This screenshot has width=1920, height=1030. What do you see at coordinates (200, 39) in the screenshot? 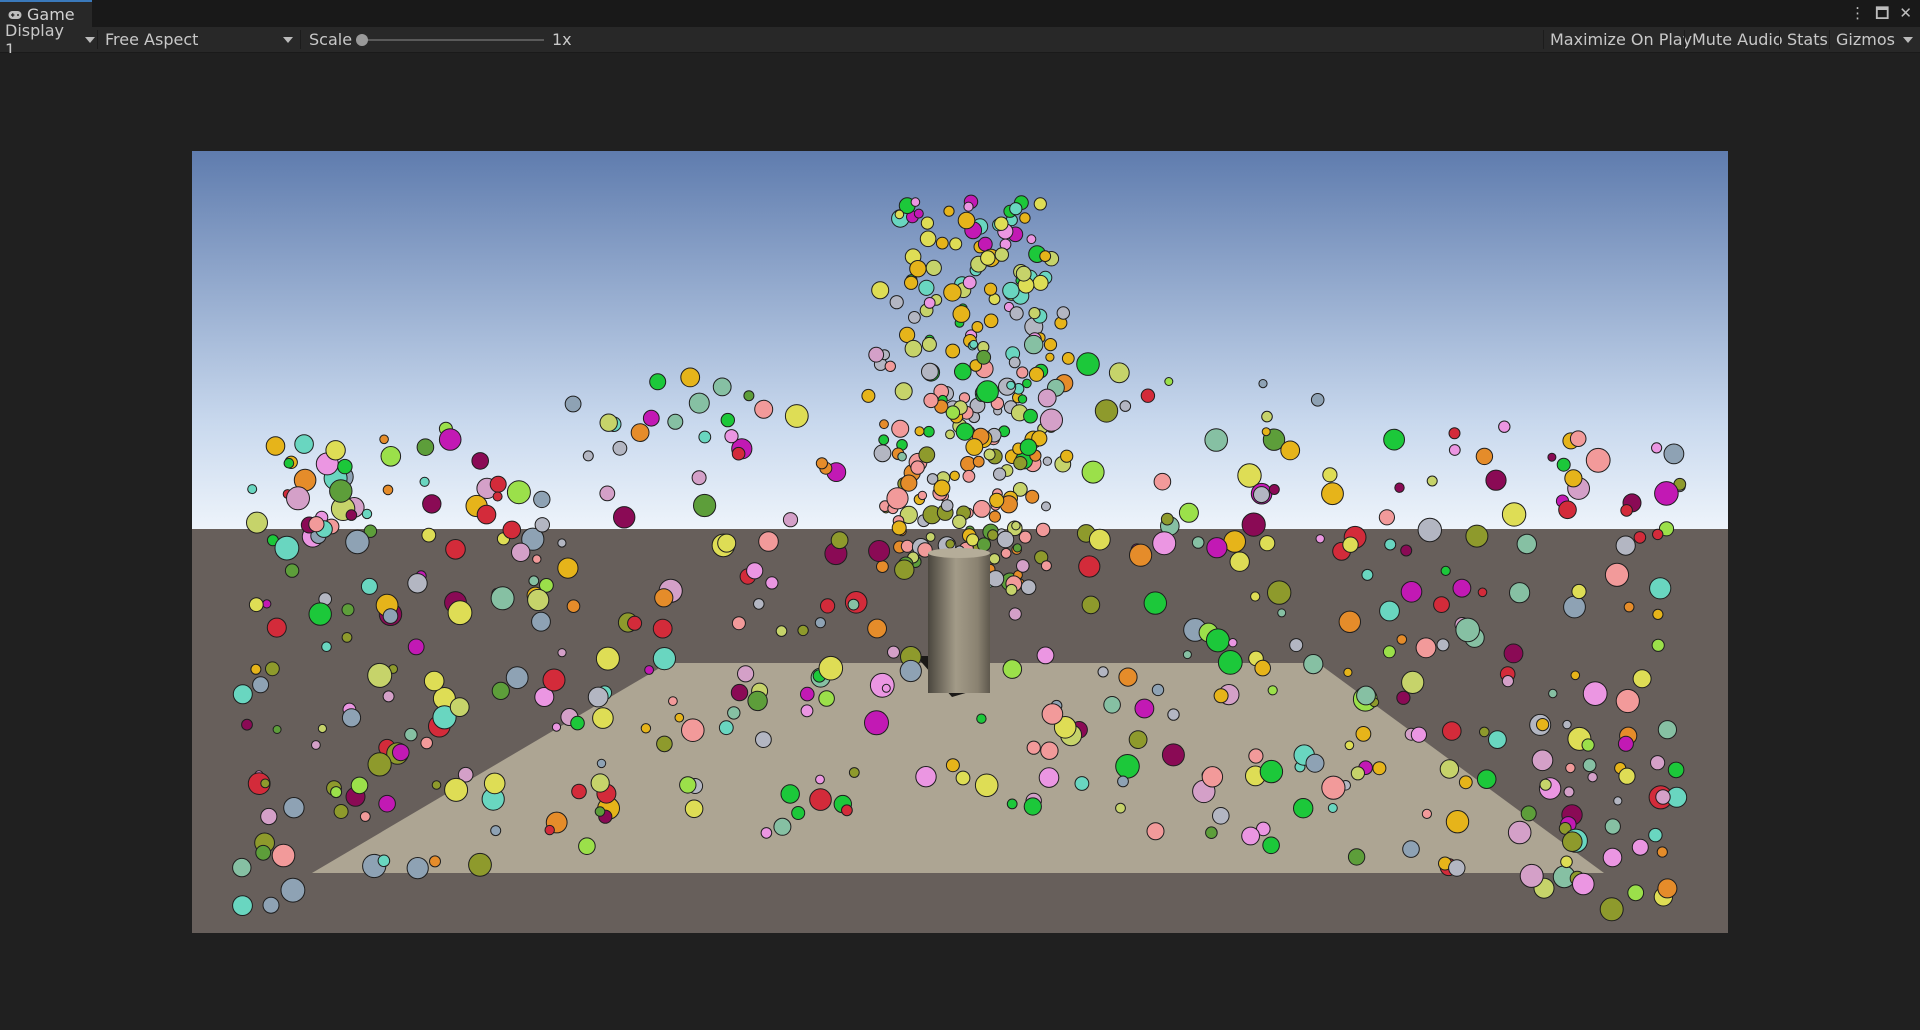
I see `aspect-dropdown: Free Aspect` at bounding box center [200, 39].